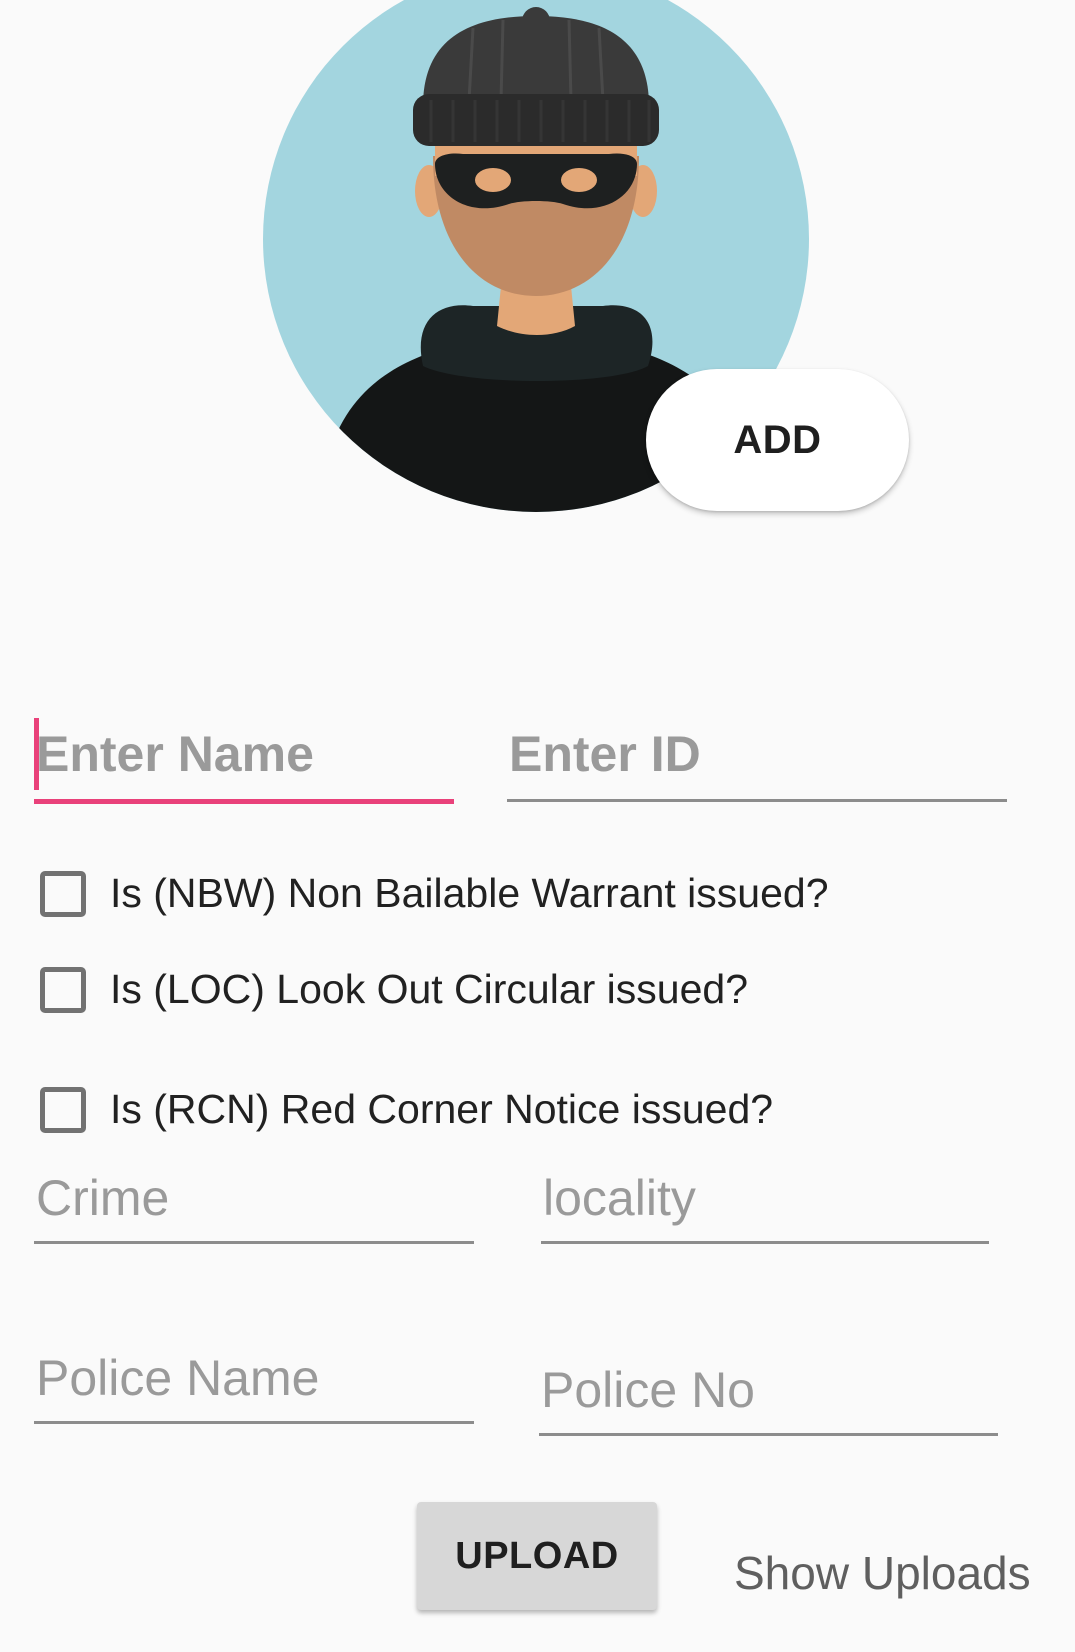  What do you see at coordinates (537, 1556) in the screenshot?
I see `upload-button: UPLOAD` at bounding box center [537, 1556].